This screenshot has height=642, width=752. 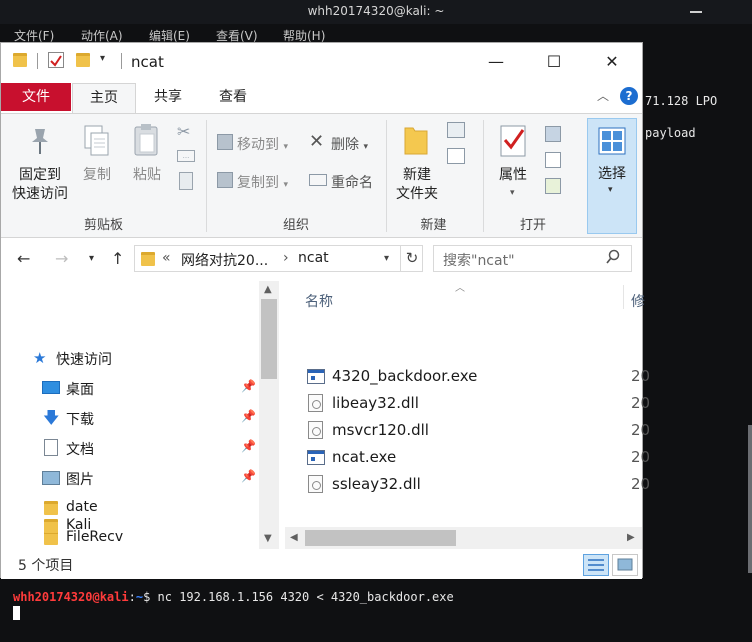 I want to click on scroll-right-icon: ▶, so click(x=631, y=537).